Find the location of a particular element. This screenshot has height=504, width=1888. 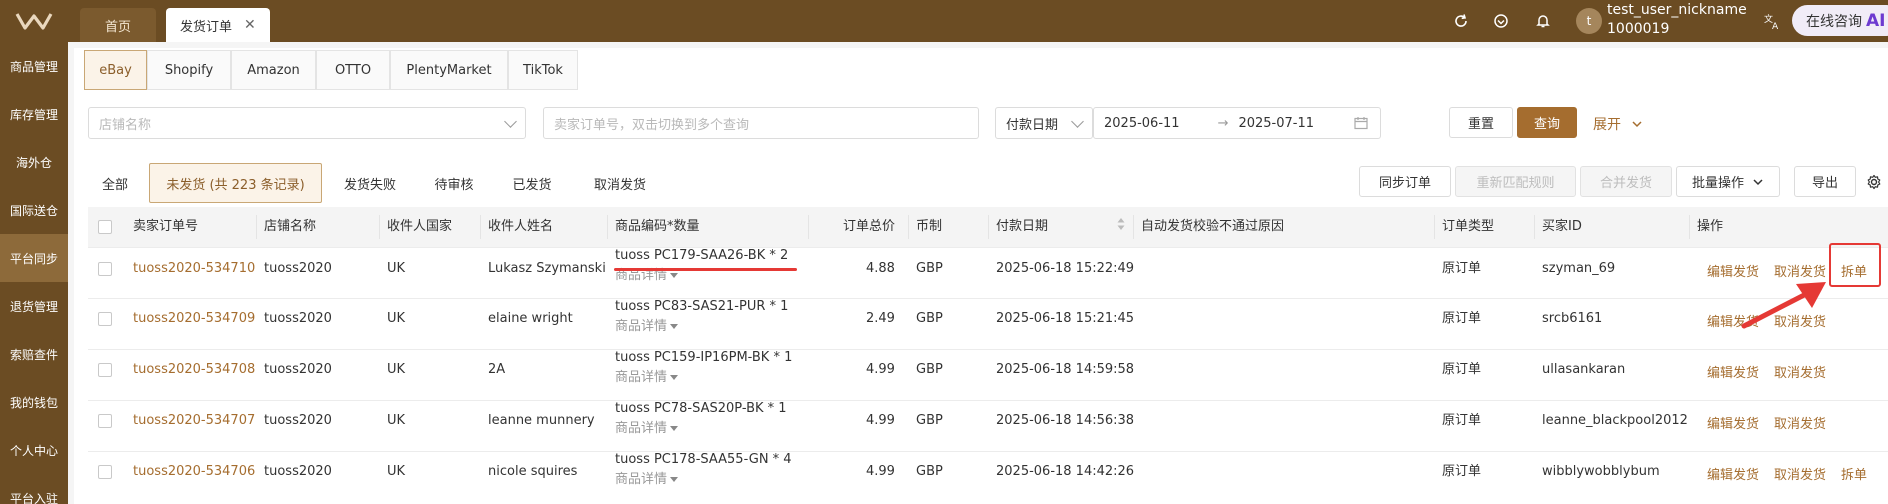

date-type-label: 付款日期 is located at coordinates (1032, 125).